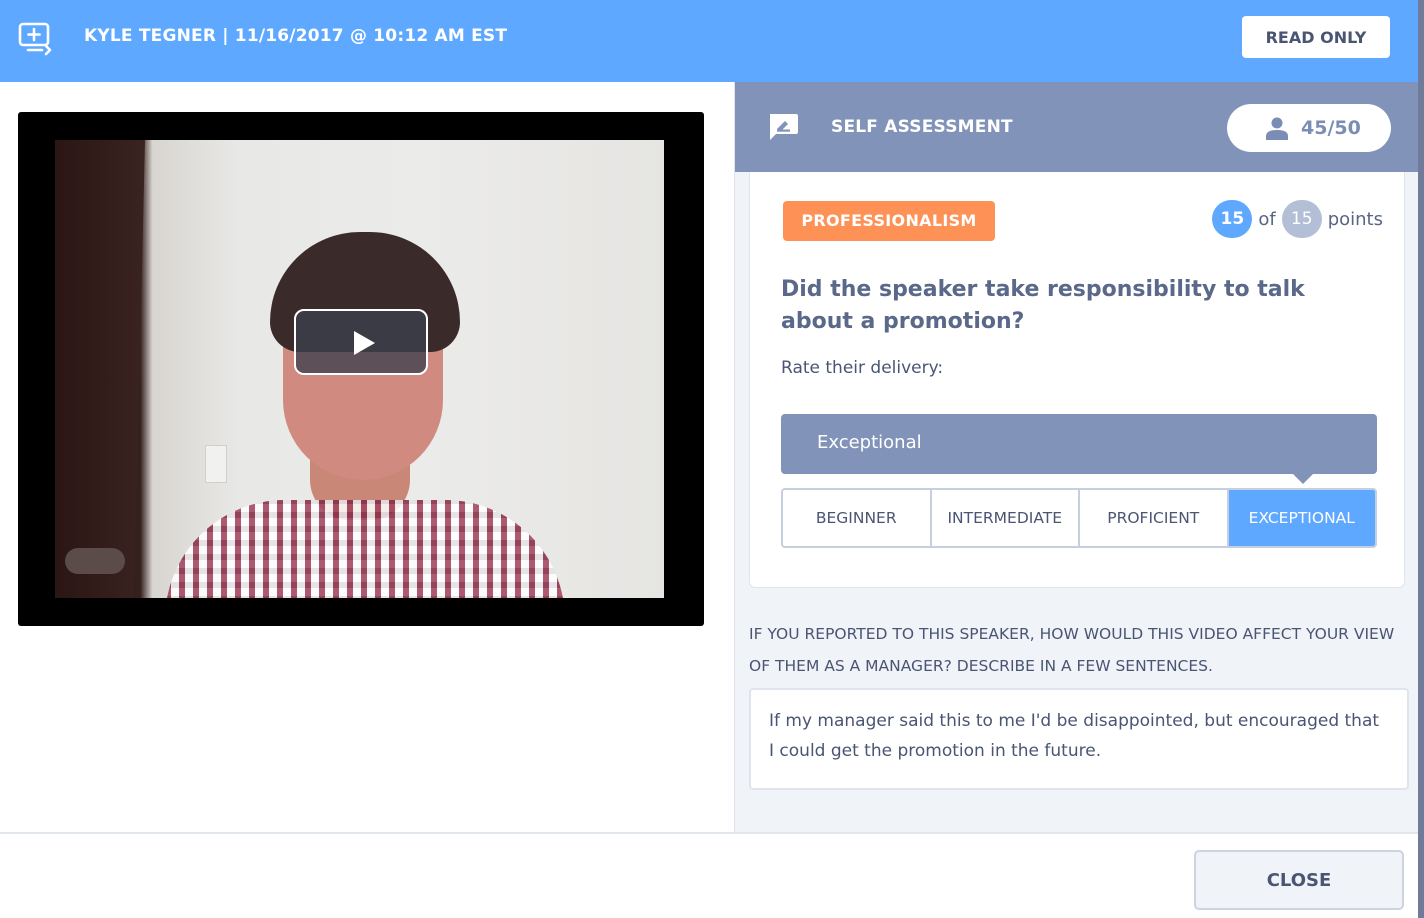  What do you see at coordinates (1301, 518) in the screenshot?
I see `rating-option-exceptional: EXCEPTIONAL` at bounding box center [1301, 518].